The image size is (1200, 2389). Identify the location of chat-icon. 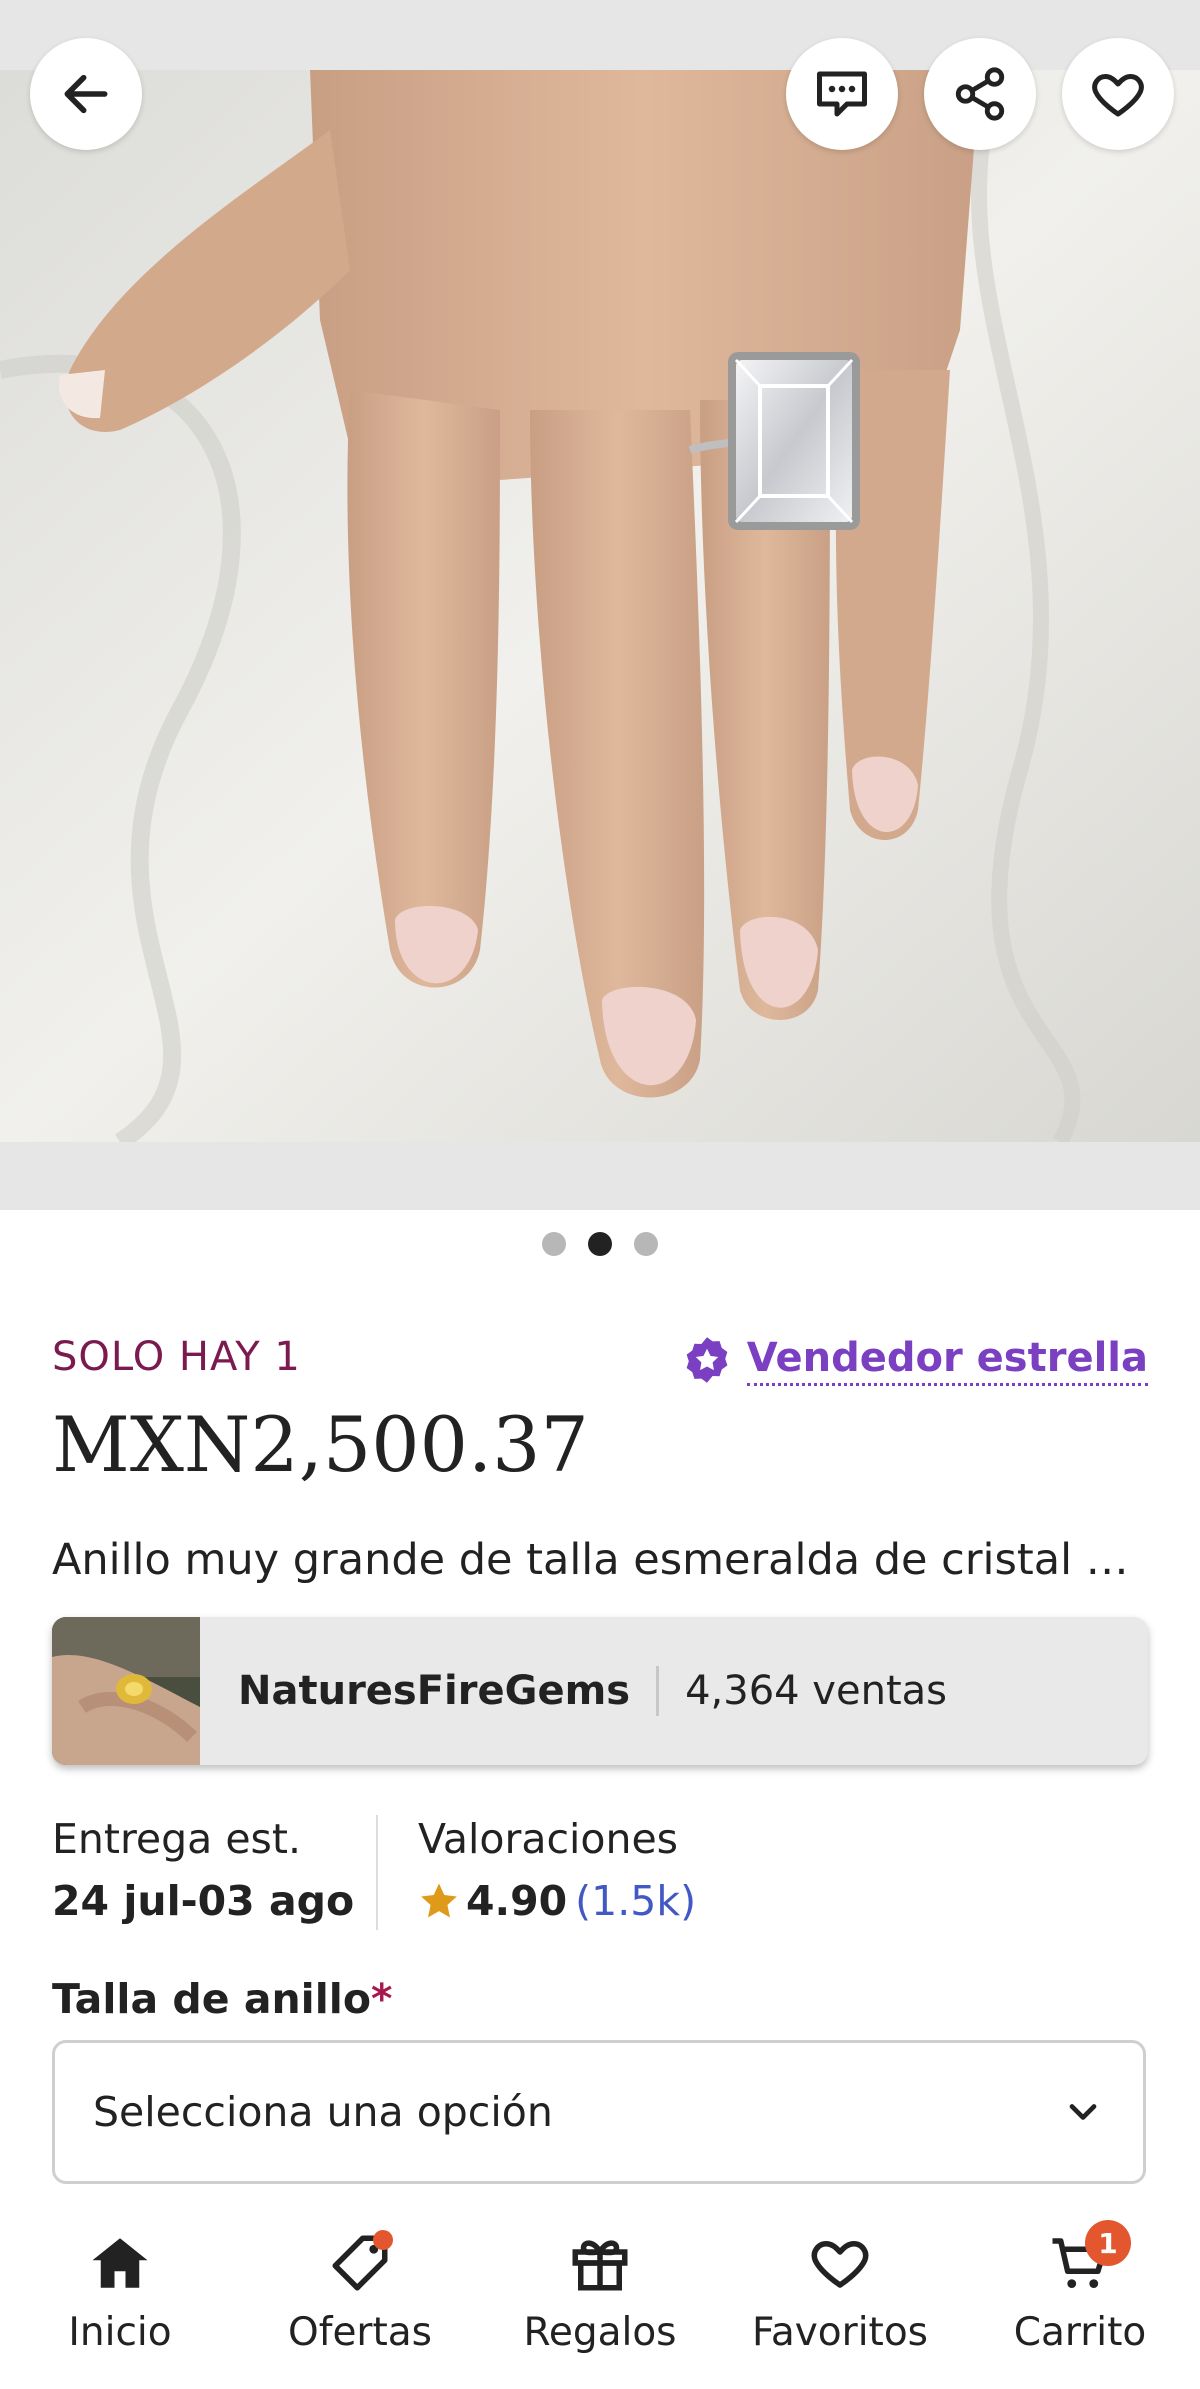
(842, 94).